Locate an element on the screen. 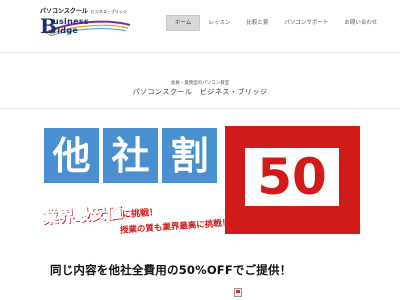 Image resolution: width=400 pixels, height=300 pixels. nav-item-comparison: 比較と賞 is located at coordinates (257, 23).